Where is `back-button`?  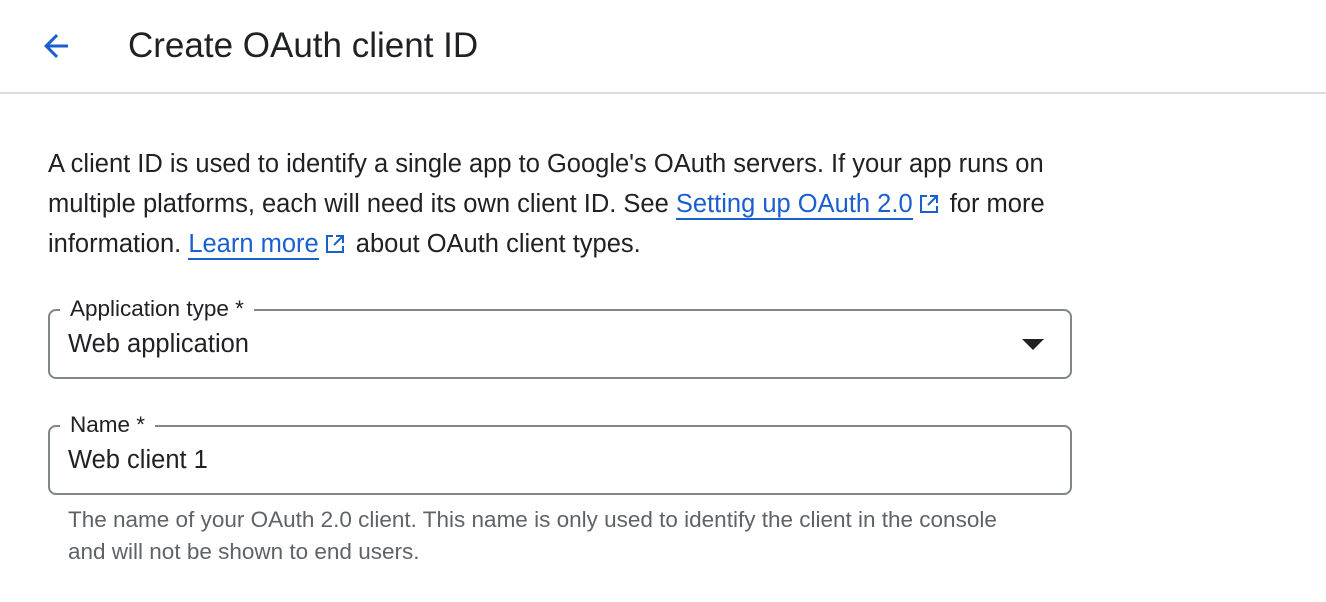
back-button is located at coordinates (56, 46).